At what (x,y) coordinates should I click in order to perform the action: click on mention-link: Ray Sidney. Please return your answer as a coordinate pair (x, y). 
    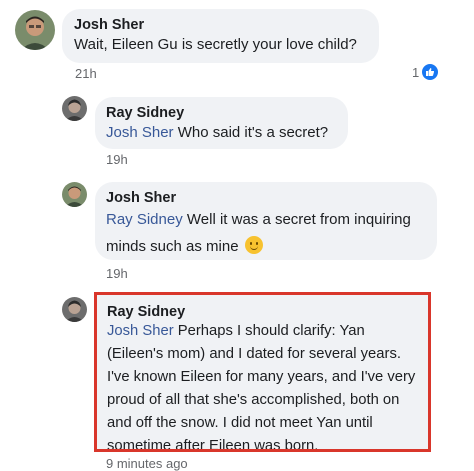
    Looking at the image, I should click on (144, 219).